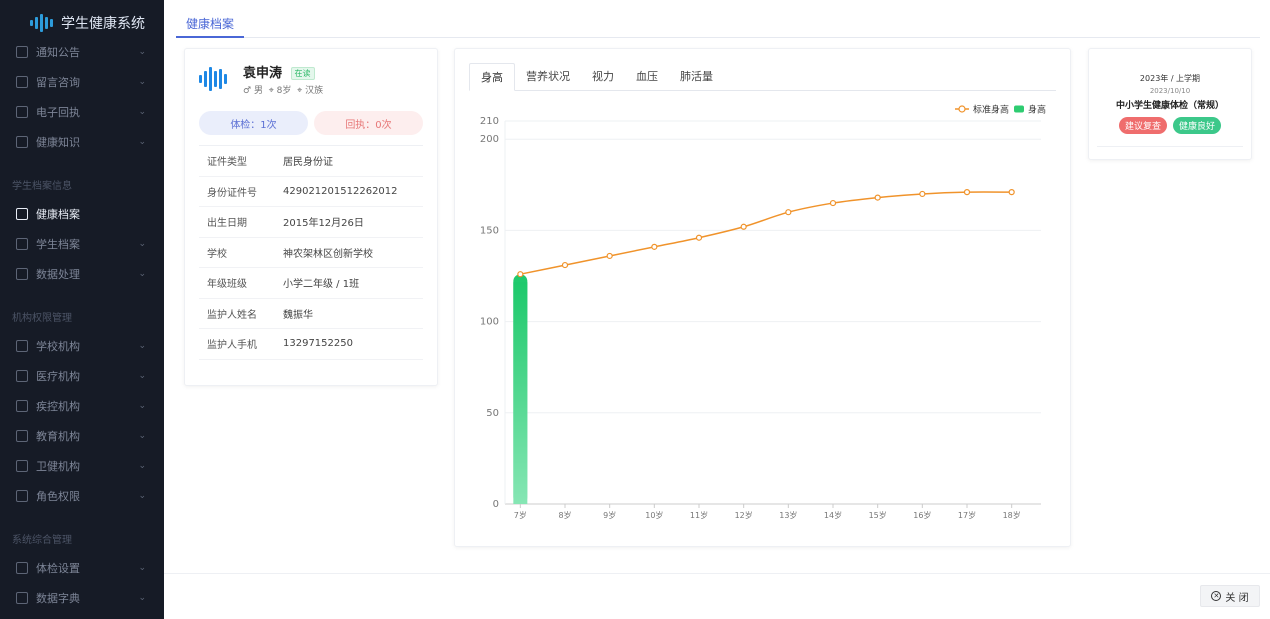 The height and width of the screenshot is (619, 1270). Describe the element at coordinates (762, 77) in the screenshot. I see `chart-tabs: 身高 营养状况 视力 血压 肺活量` at that location.